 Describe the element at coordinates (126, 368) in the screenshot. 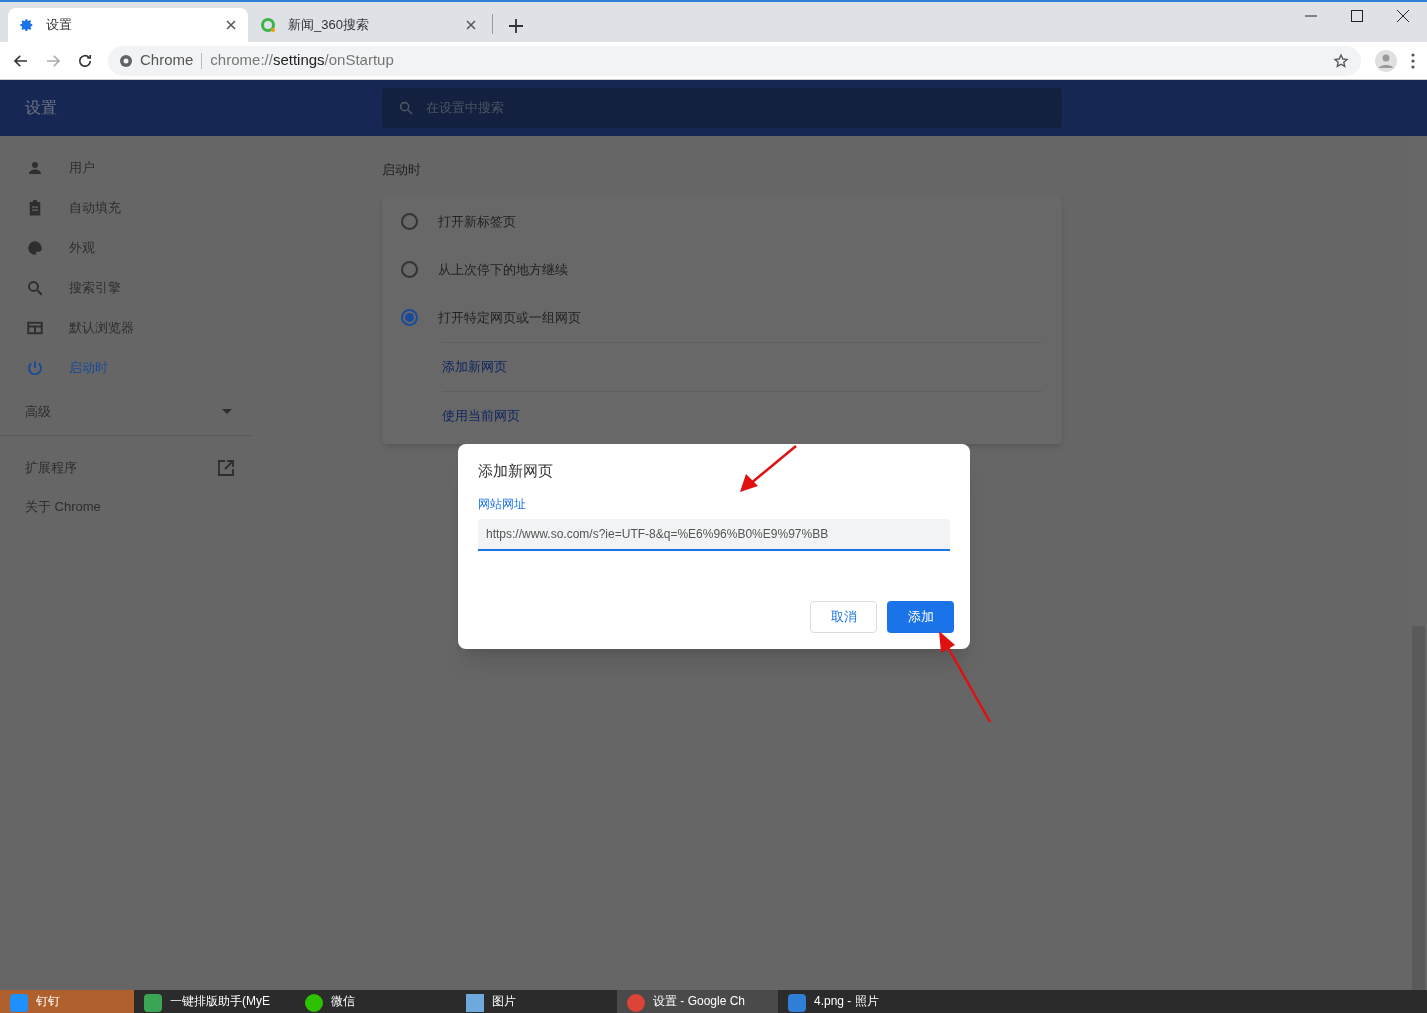

I see `sidebar-item: 启动时` at that location.